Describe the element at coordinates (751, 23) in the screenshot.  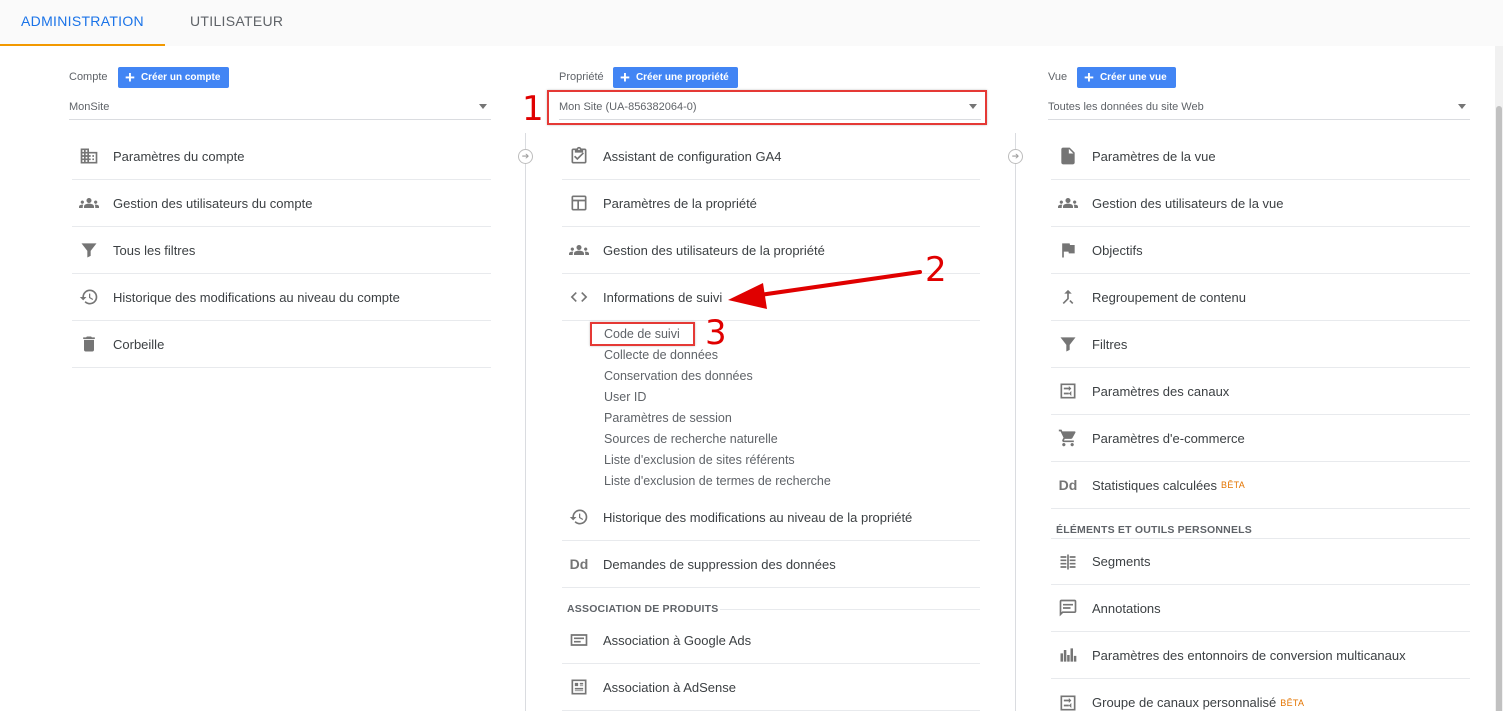
I see `top-tab-bar: ADMINISTRATION UTILISATEUR` at that location.